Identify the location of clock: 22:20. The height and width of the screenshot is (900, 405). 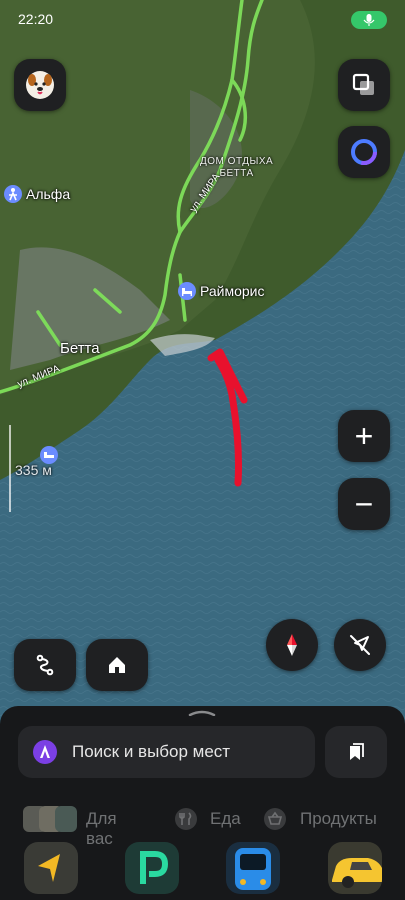
(36, 19).